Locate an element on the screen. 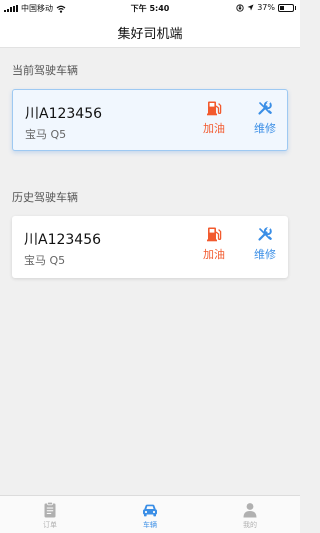 The image size is (320, 533). car-icon is located at coordinates (150, 510).